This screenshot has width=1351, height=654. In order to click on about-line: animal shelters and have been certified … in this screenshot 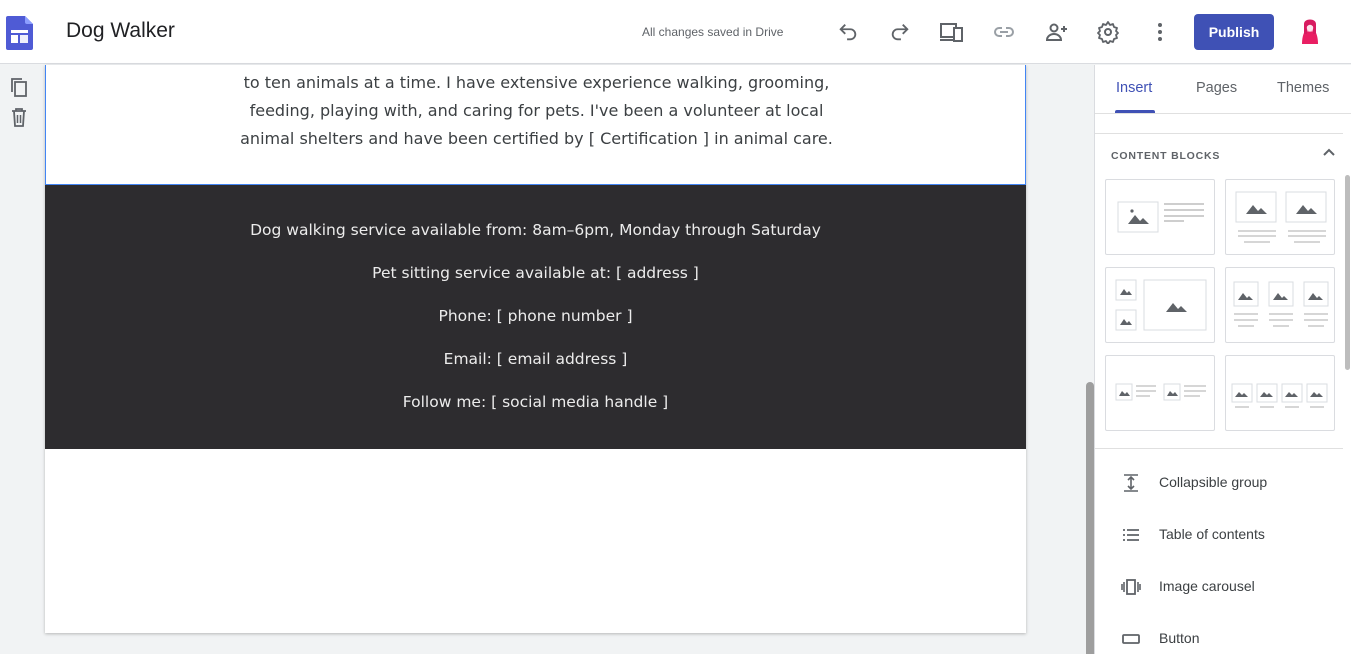, I will do `click(536, 138)`.